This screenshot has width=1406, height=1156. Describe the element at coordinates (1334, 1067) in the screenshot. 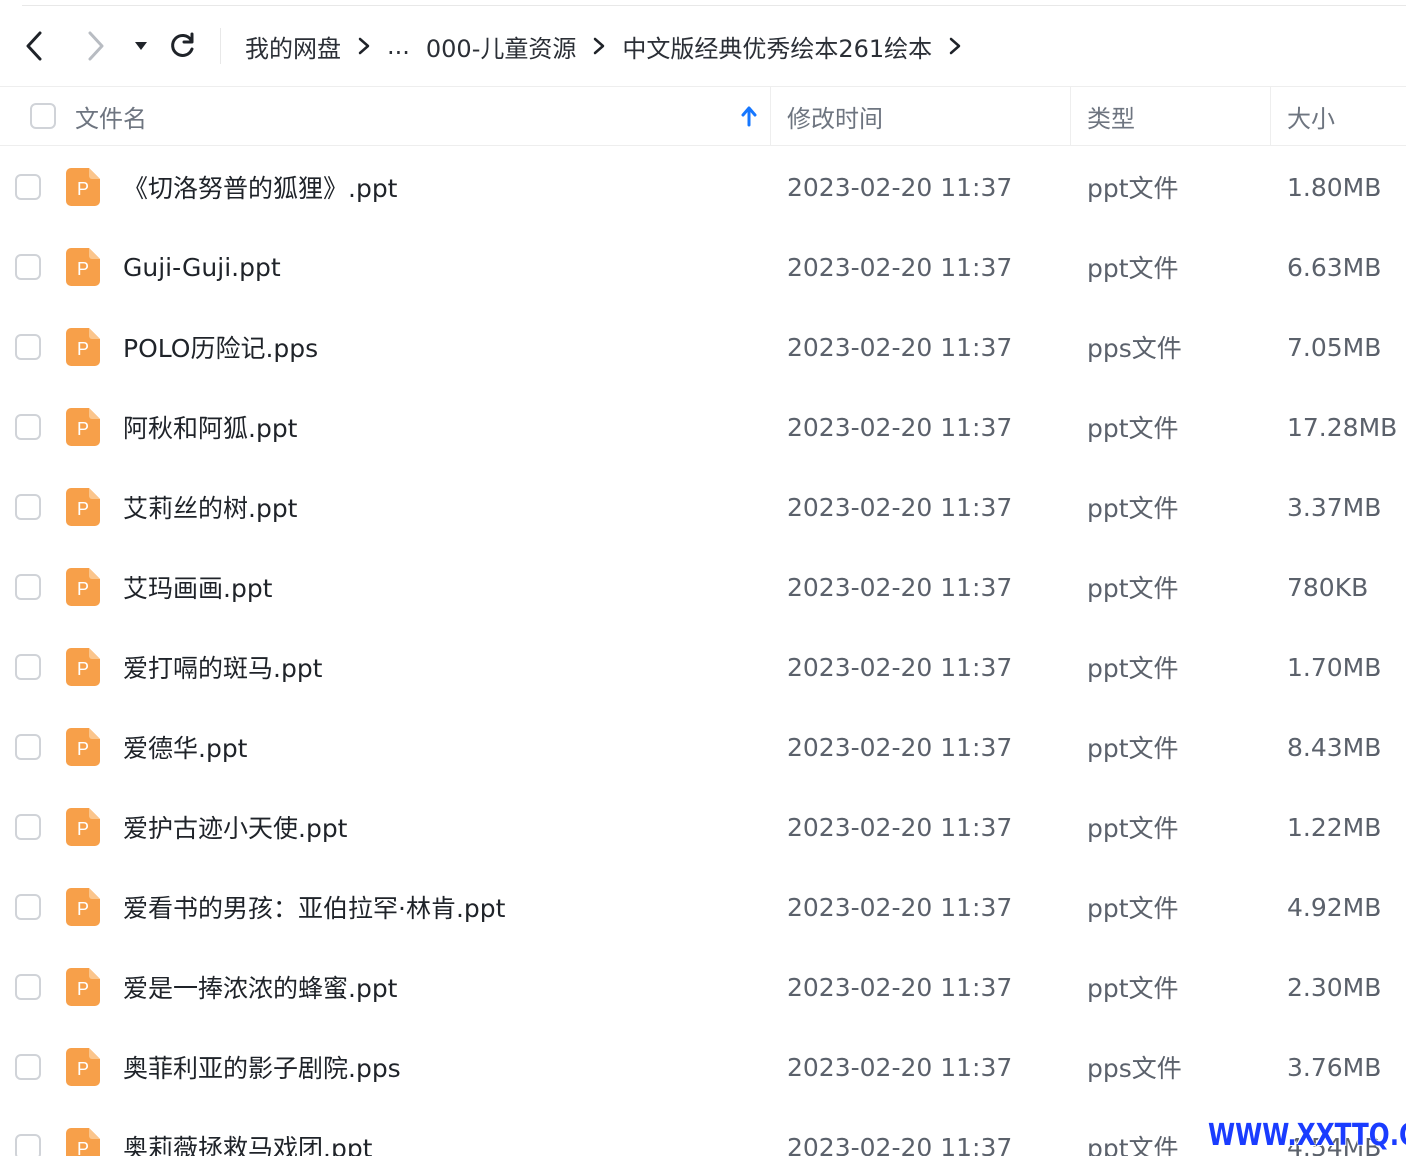

I see `file-size: 3.76MB` at that location.